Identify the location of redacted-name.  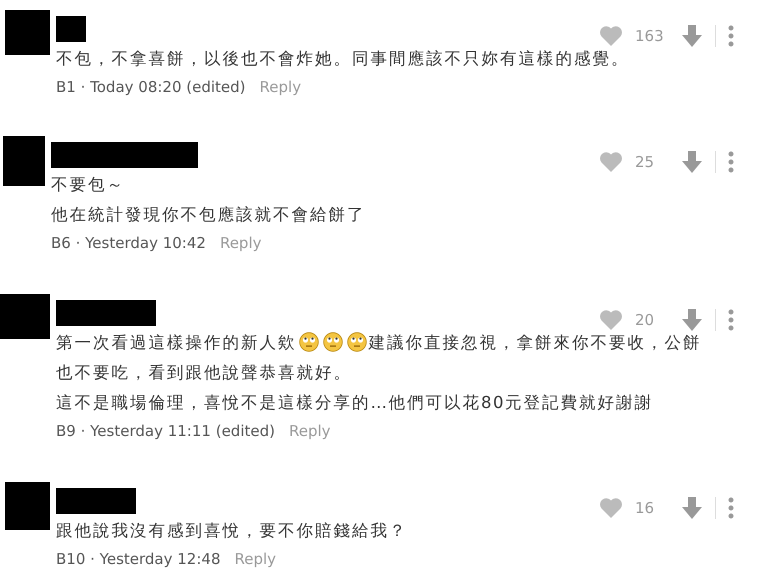
(71, 29).